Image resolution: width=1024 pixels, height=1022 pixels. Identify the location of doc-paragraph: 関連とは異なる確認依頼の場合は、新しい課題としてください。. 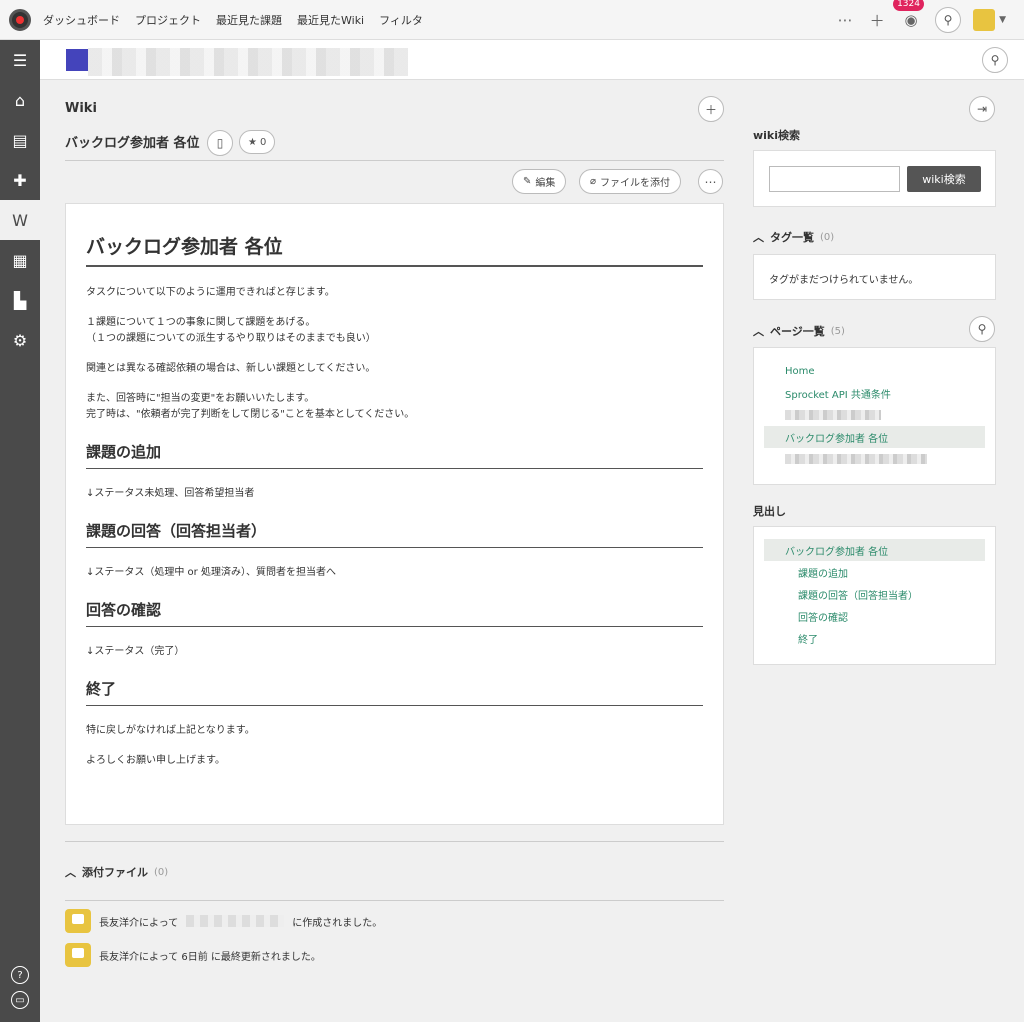
(231, 368).